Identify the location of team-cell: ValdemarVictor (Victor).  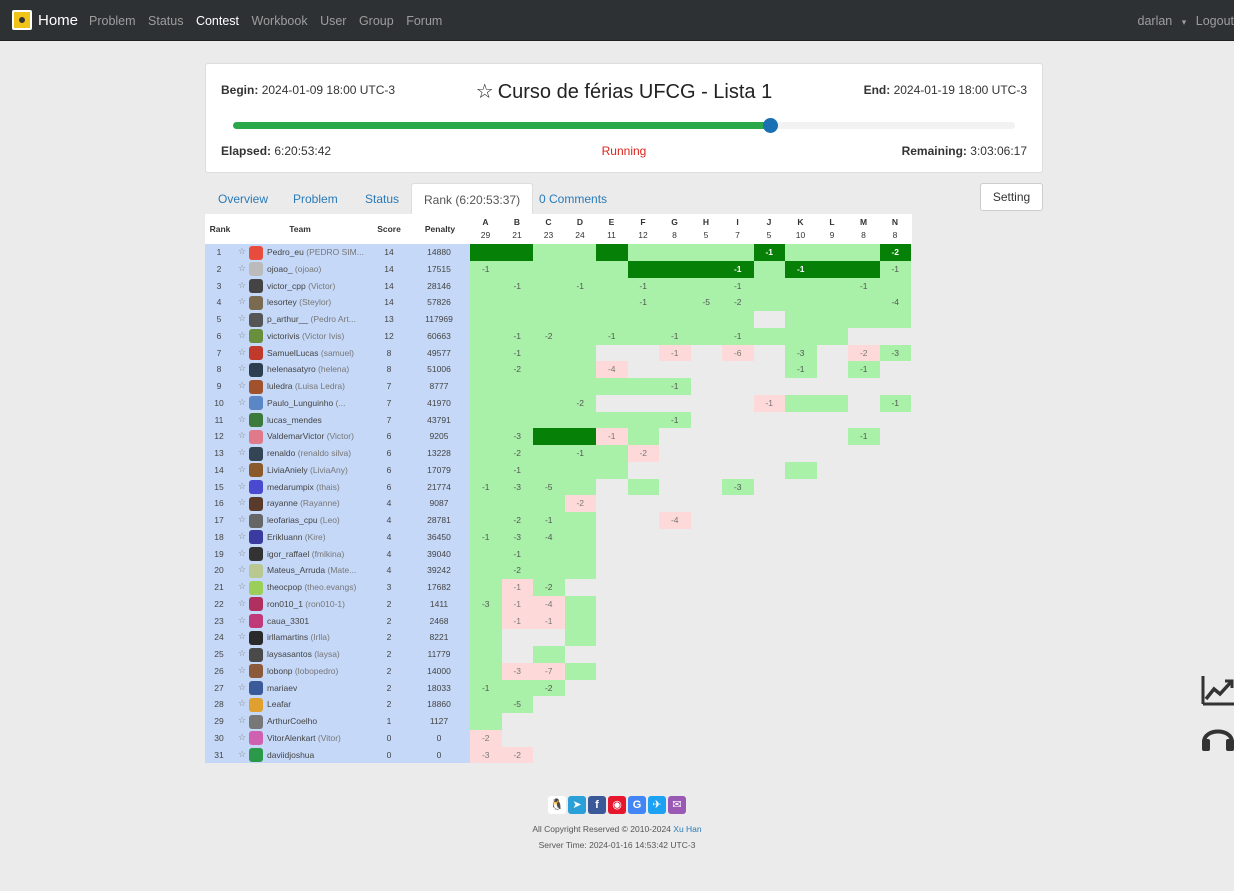
(317, 436).